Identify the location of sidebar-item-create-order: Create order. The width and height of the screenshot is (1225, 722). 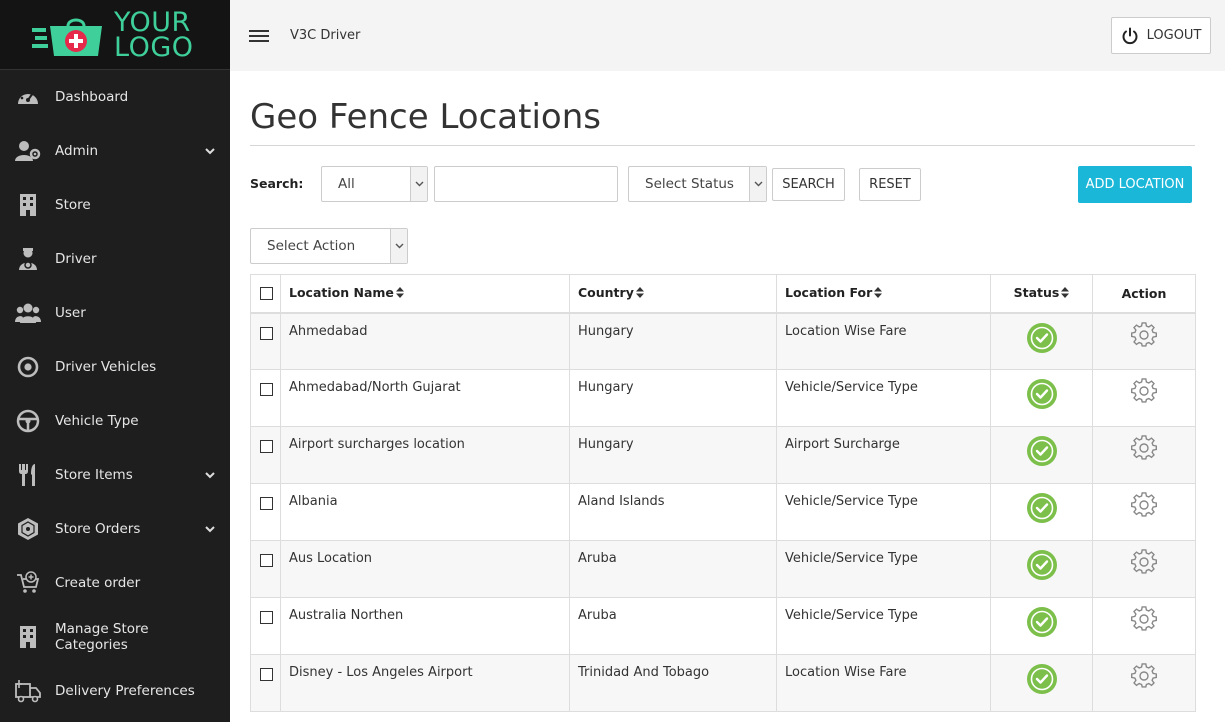
(115, 583).